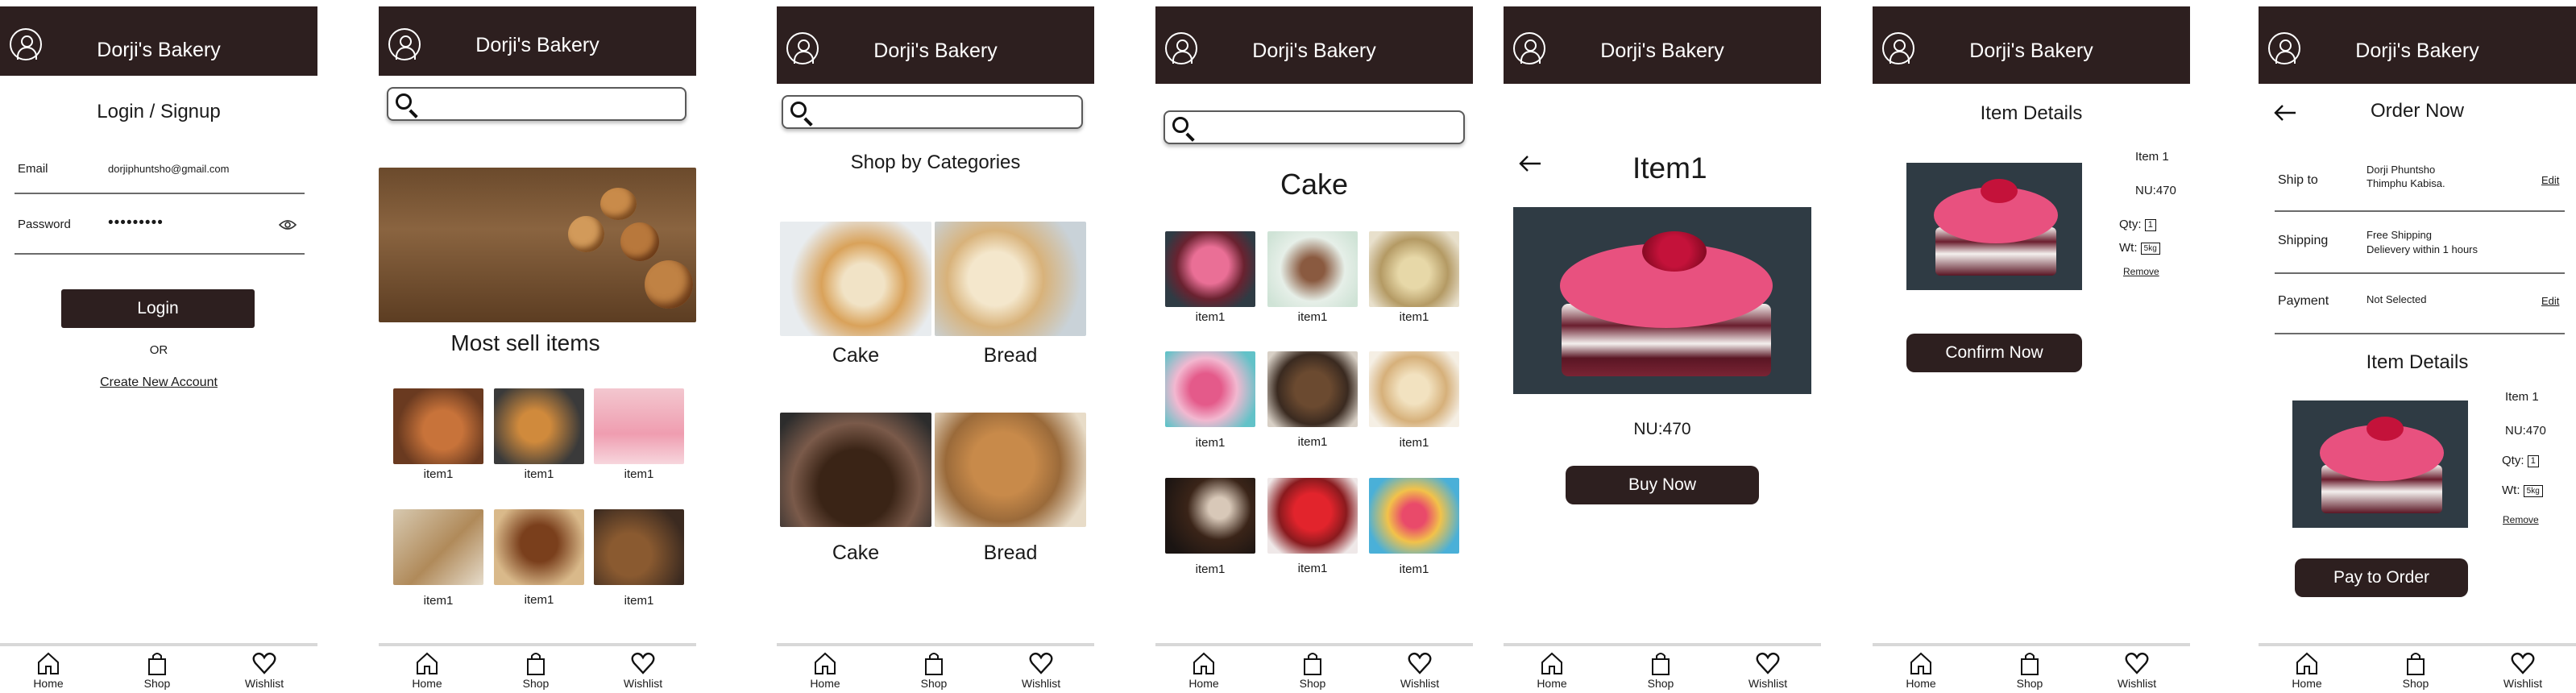  Describe the element at coordinates (1994, 353) in the screenshot. I see `confirm-now-button: Confirm Now` at that location.